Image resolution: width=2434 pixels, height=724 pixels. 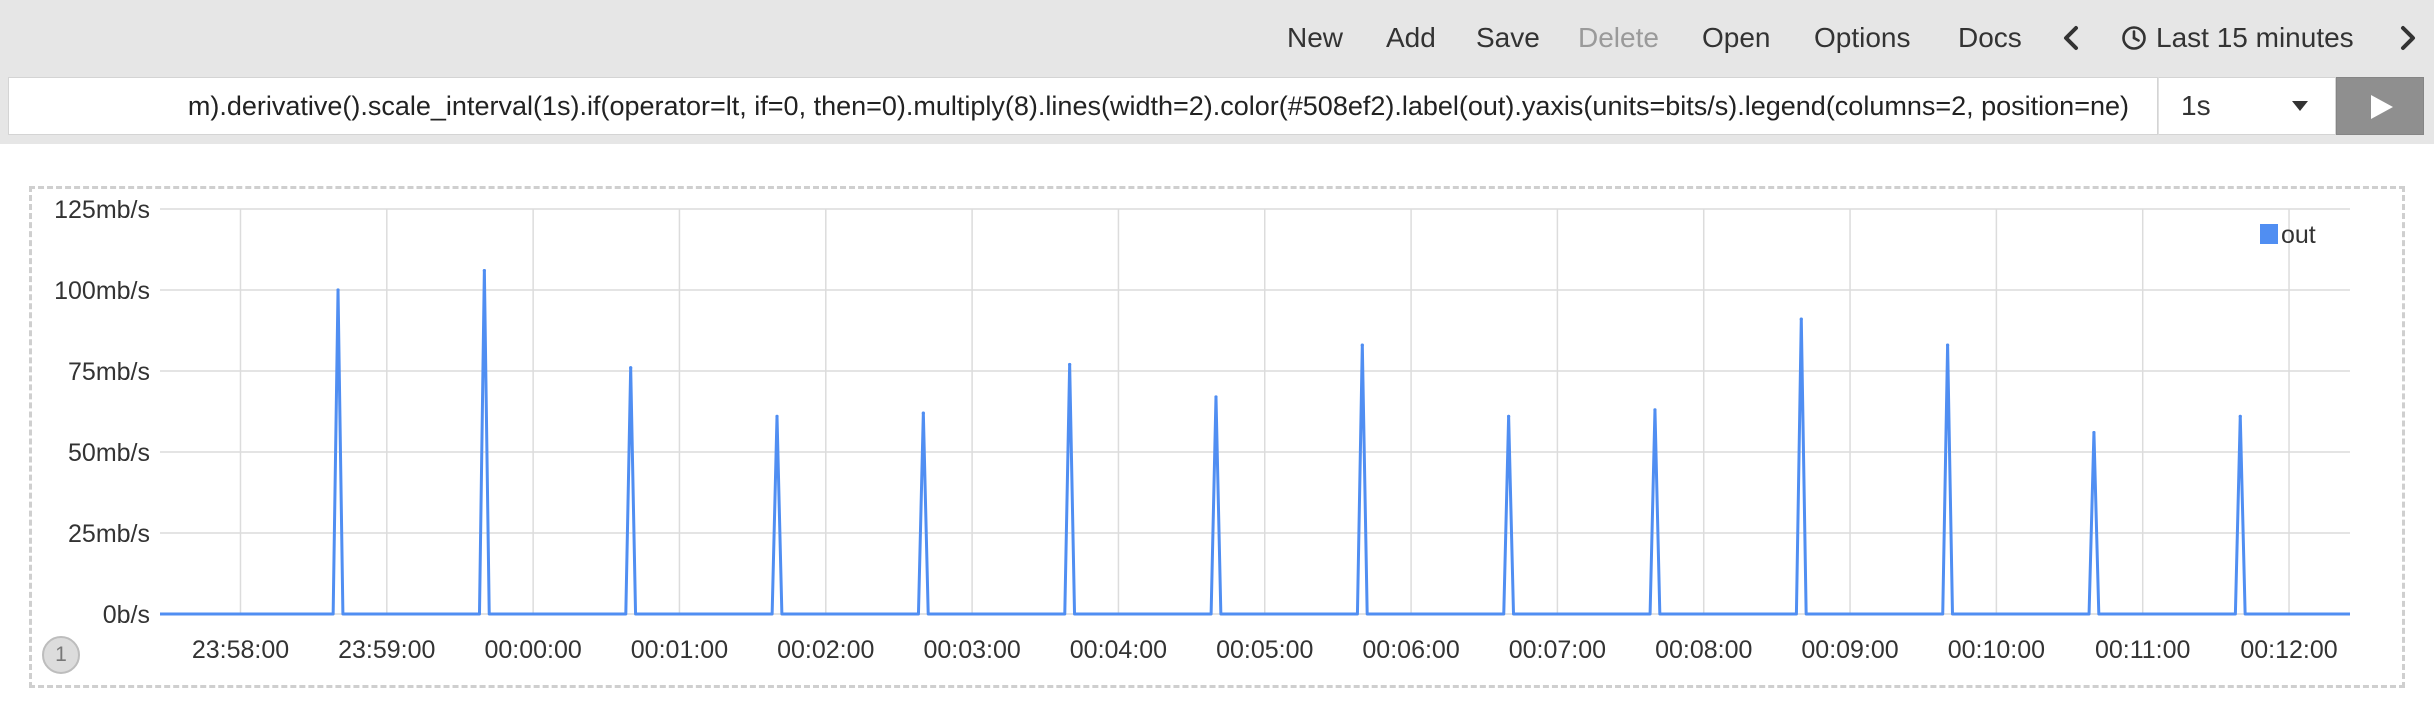 What do you see at coordinates (102, 210) in the screenshot?
I see `y-tick-label: 125mb/s` at bounding box center [102, 210].